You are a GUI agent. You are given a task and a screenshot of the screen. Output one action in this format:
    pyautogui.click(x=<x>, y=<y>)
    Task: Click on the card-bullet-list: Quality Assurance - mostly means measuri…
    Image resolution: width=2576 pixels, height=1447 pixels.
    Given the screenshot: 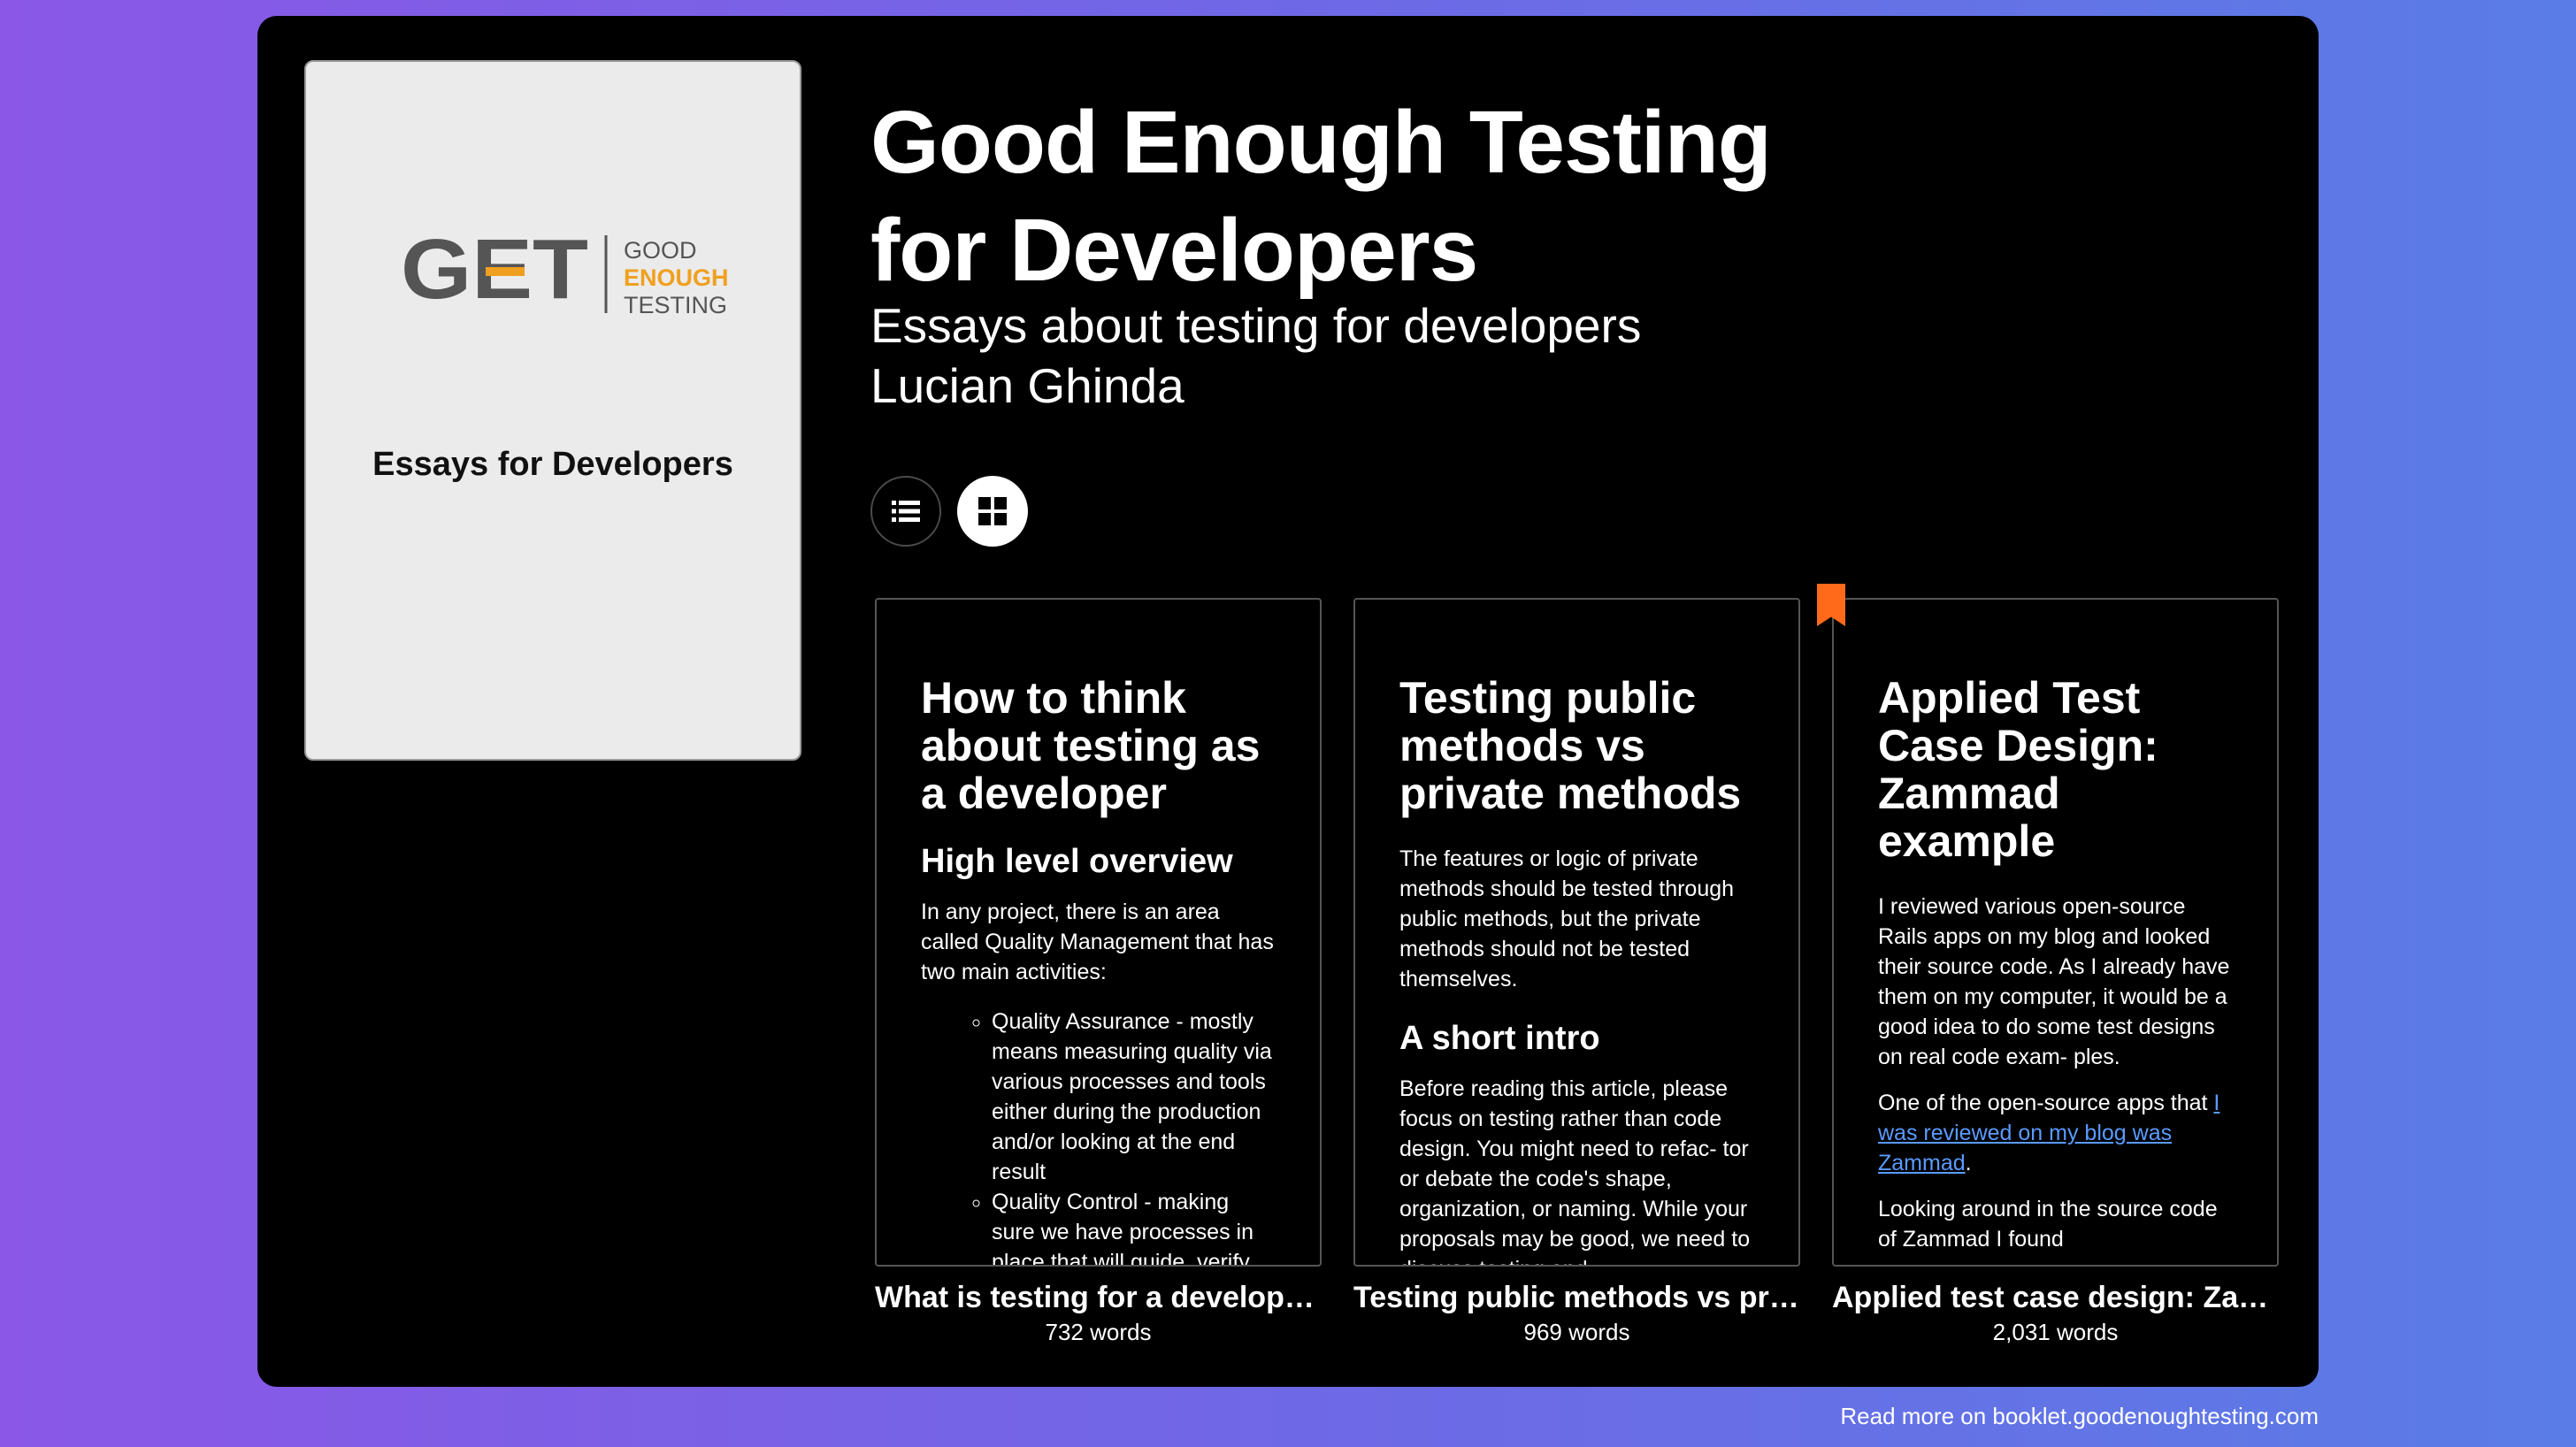 What is the action you would take?
    pyautogui.click(x=1098, y=1136)
    